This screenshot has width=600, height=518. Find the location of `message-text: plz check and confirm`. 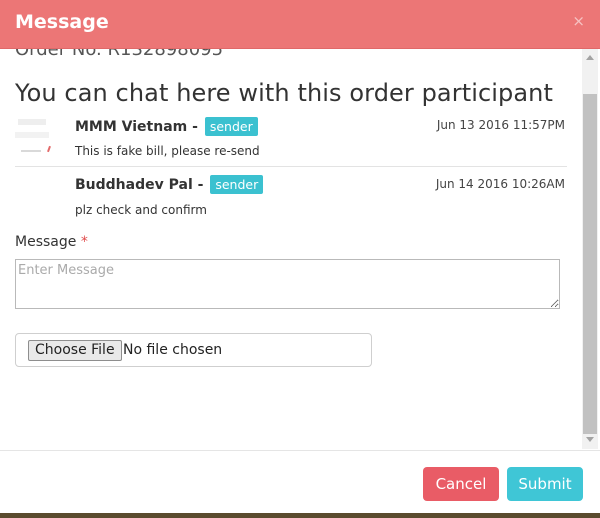

message-text: plz check and confirm is located at coordinates (141, 210).